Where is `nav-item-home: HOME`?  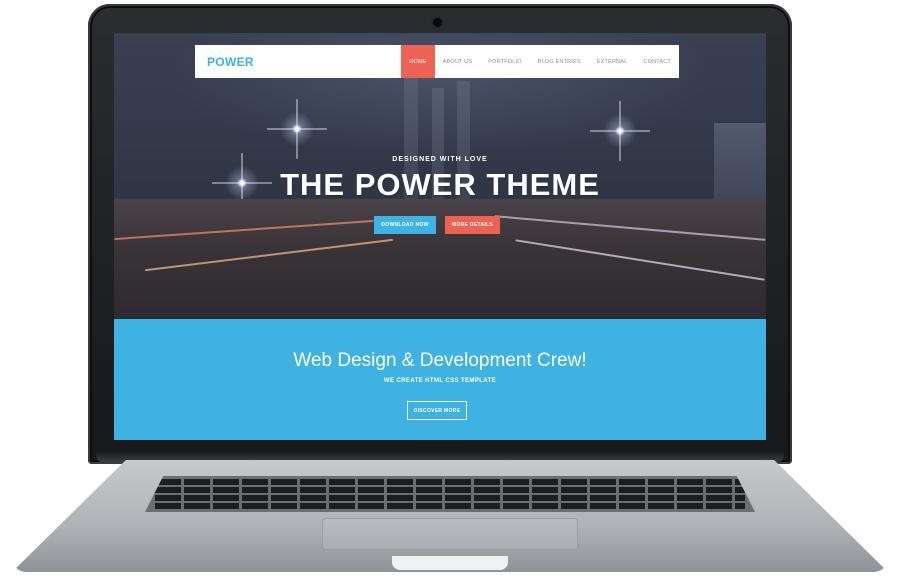
nav-item-home: HOME is located at coordinates (418, 61).